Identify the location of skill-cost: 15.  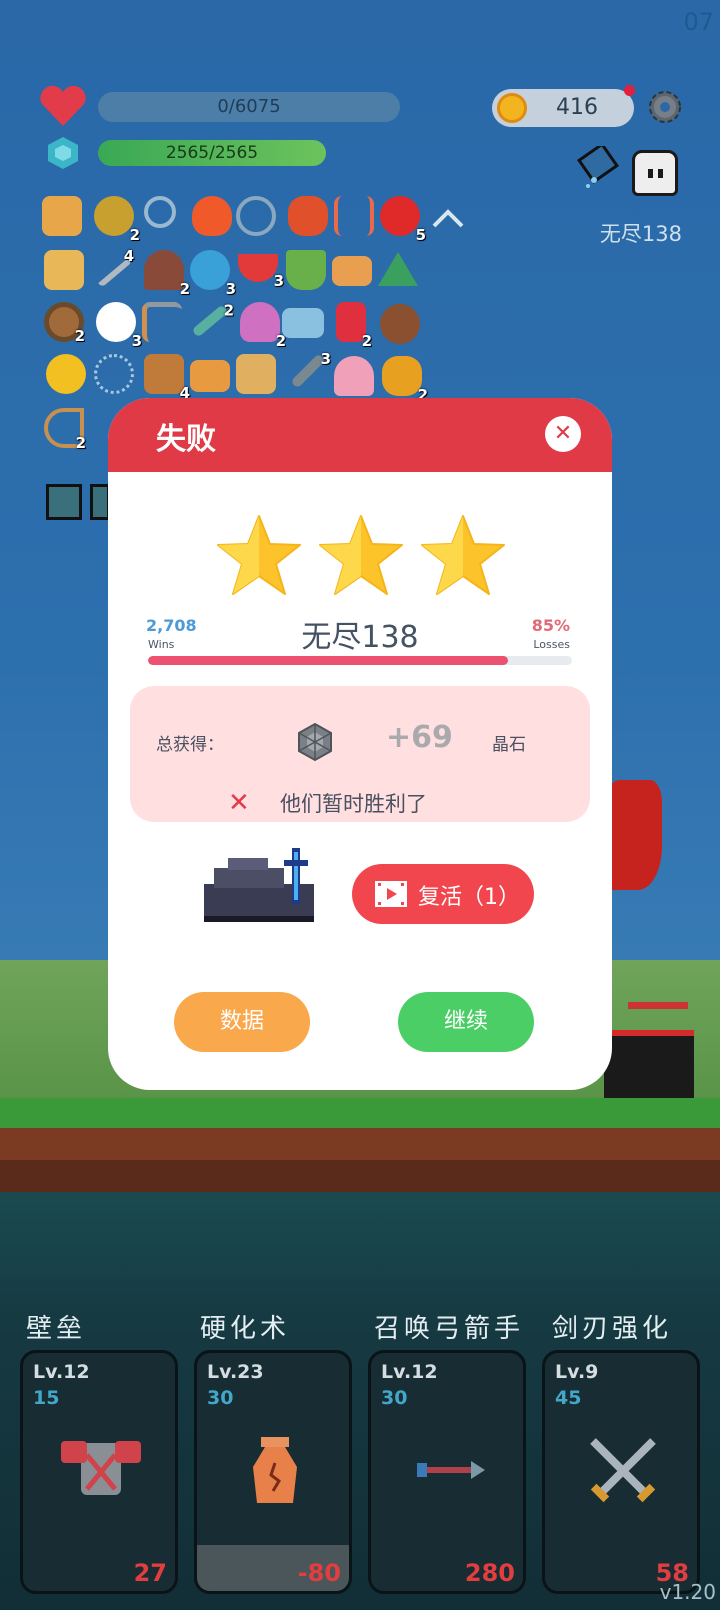
(46, 1398).